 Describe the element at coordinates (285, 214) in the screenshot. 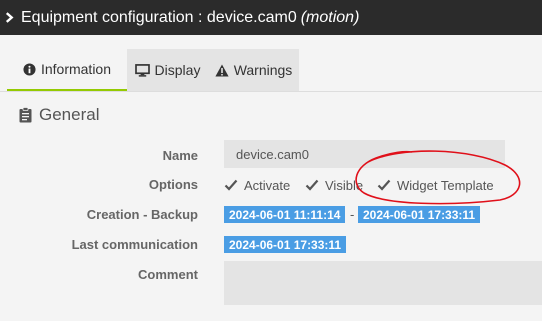

I see `creation-date-badge: 2024-06-01 11:11:14` at that location.